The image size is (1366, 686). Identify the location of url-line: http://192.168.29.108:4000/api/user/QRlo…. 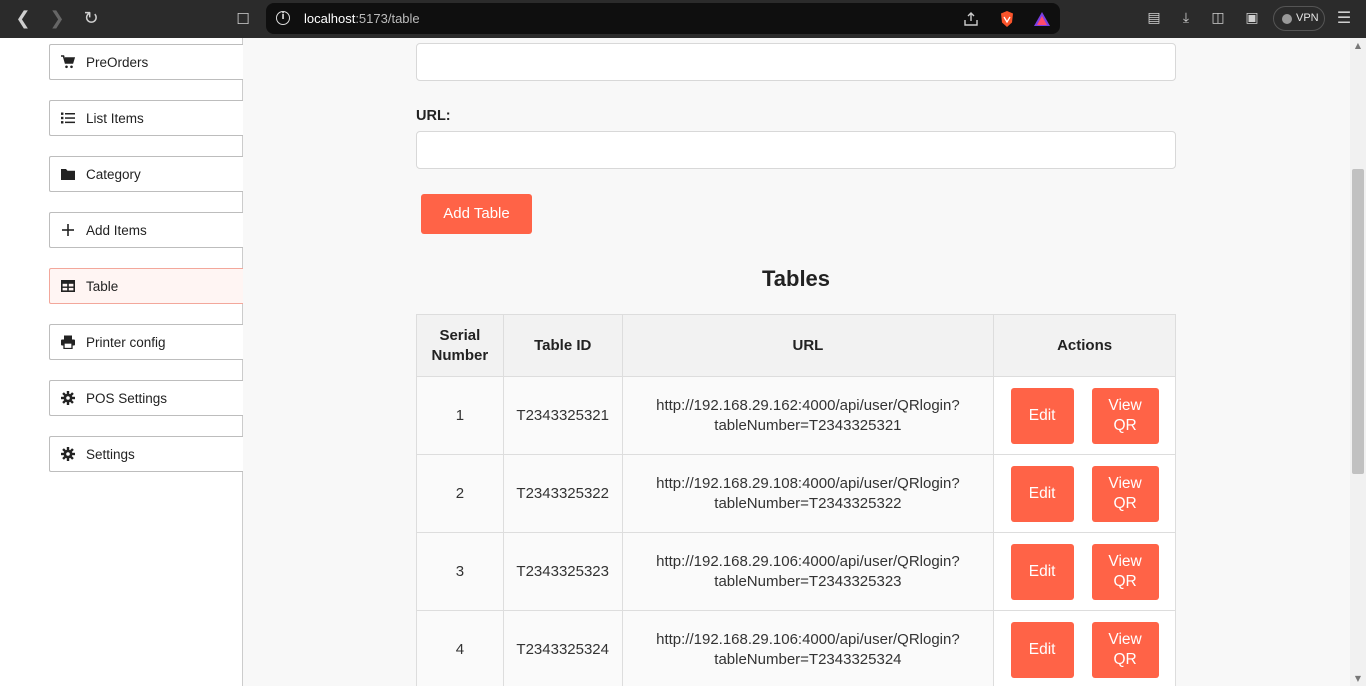
(808, 483).